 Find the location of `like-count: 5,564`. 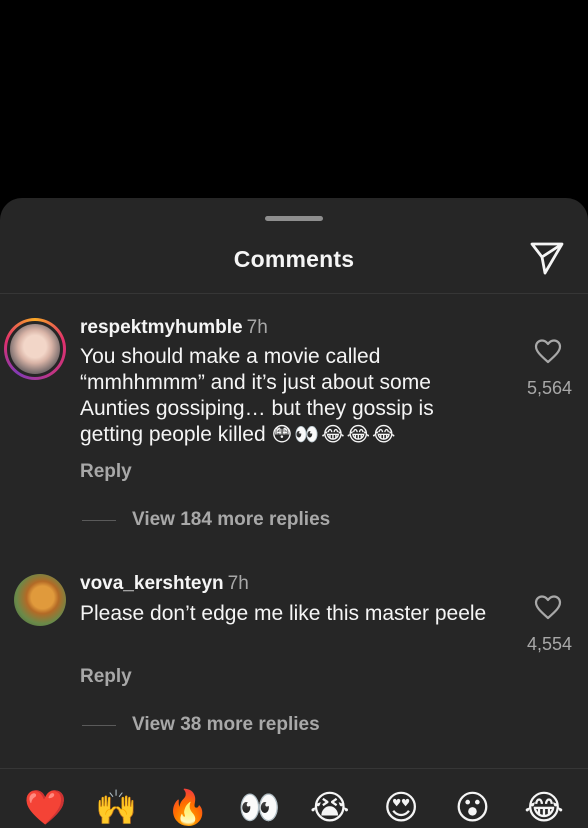

like-count: 5,564 is located at coordinates (549, 388).